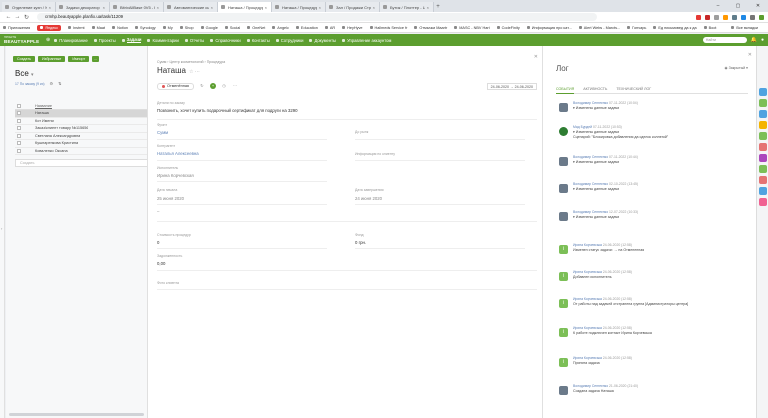 This screenshot has width=768, height=418. What do you see at coordinates (258, 40) in the screenshot?
I see `nav-item: Контакты` at bounding box center [258, 40].